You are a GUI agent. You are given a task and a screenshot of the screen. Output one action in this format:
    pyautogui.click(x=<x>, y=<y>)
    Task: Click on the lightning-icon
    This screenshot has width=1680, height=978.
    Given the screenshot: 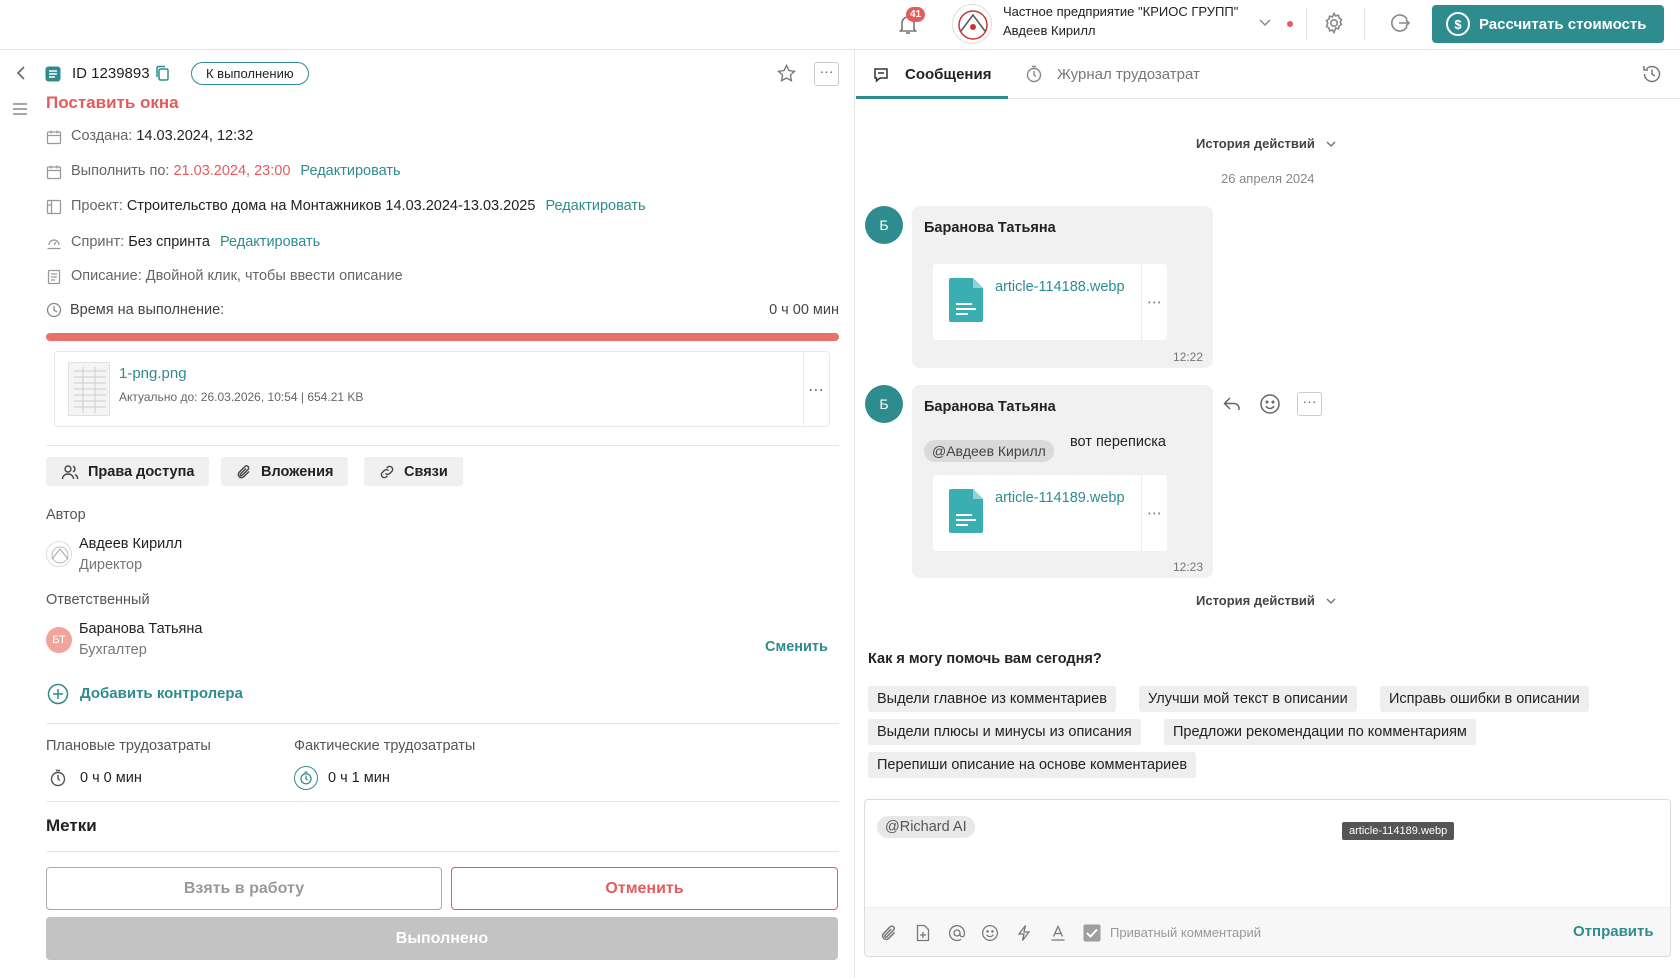 What is the action you would take?
    pyautogui.click(x=1024, y=933)
    